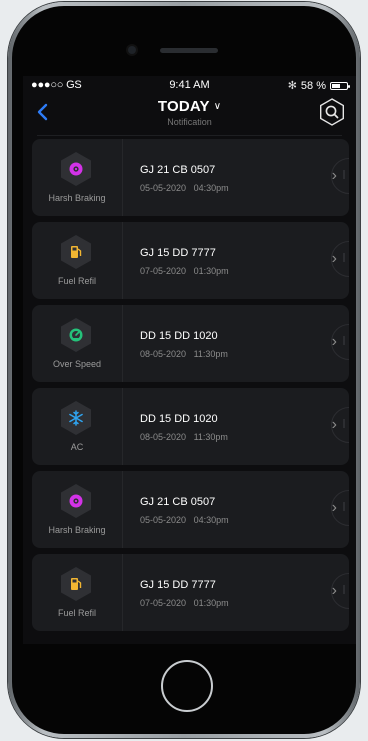  I want to click on status-bar: ●●●○○ GS 9:41 AM ✻ 58 %, so click(189, 85).